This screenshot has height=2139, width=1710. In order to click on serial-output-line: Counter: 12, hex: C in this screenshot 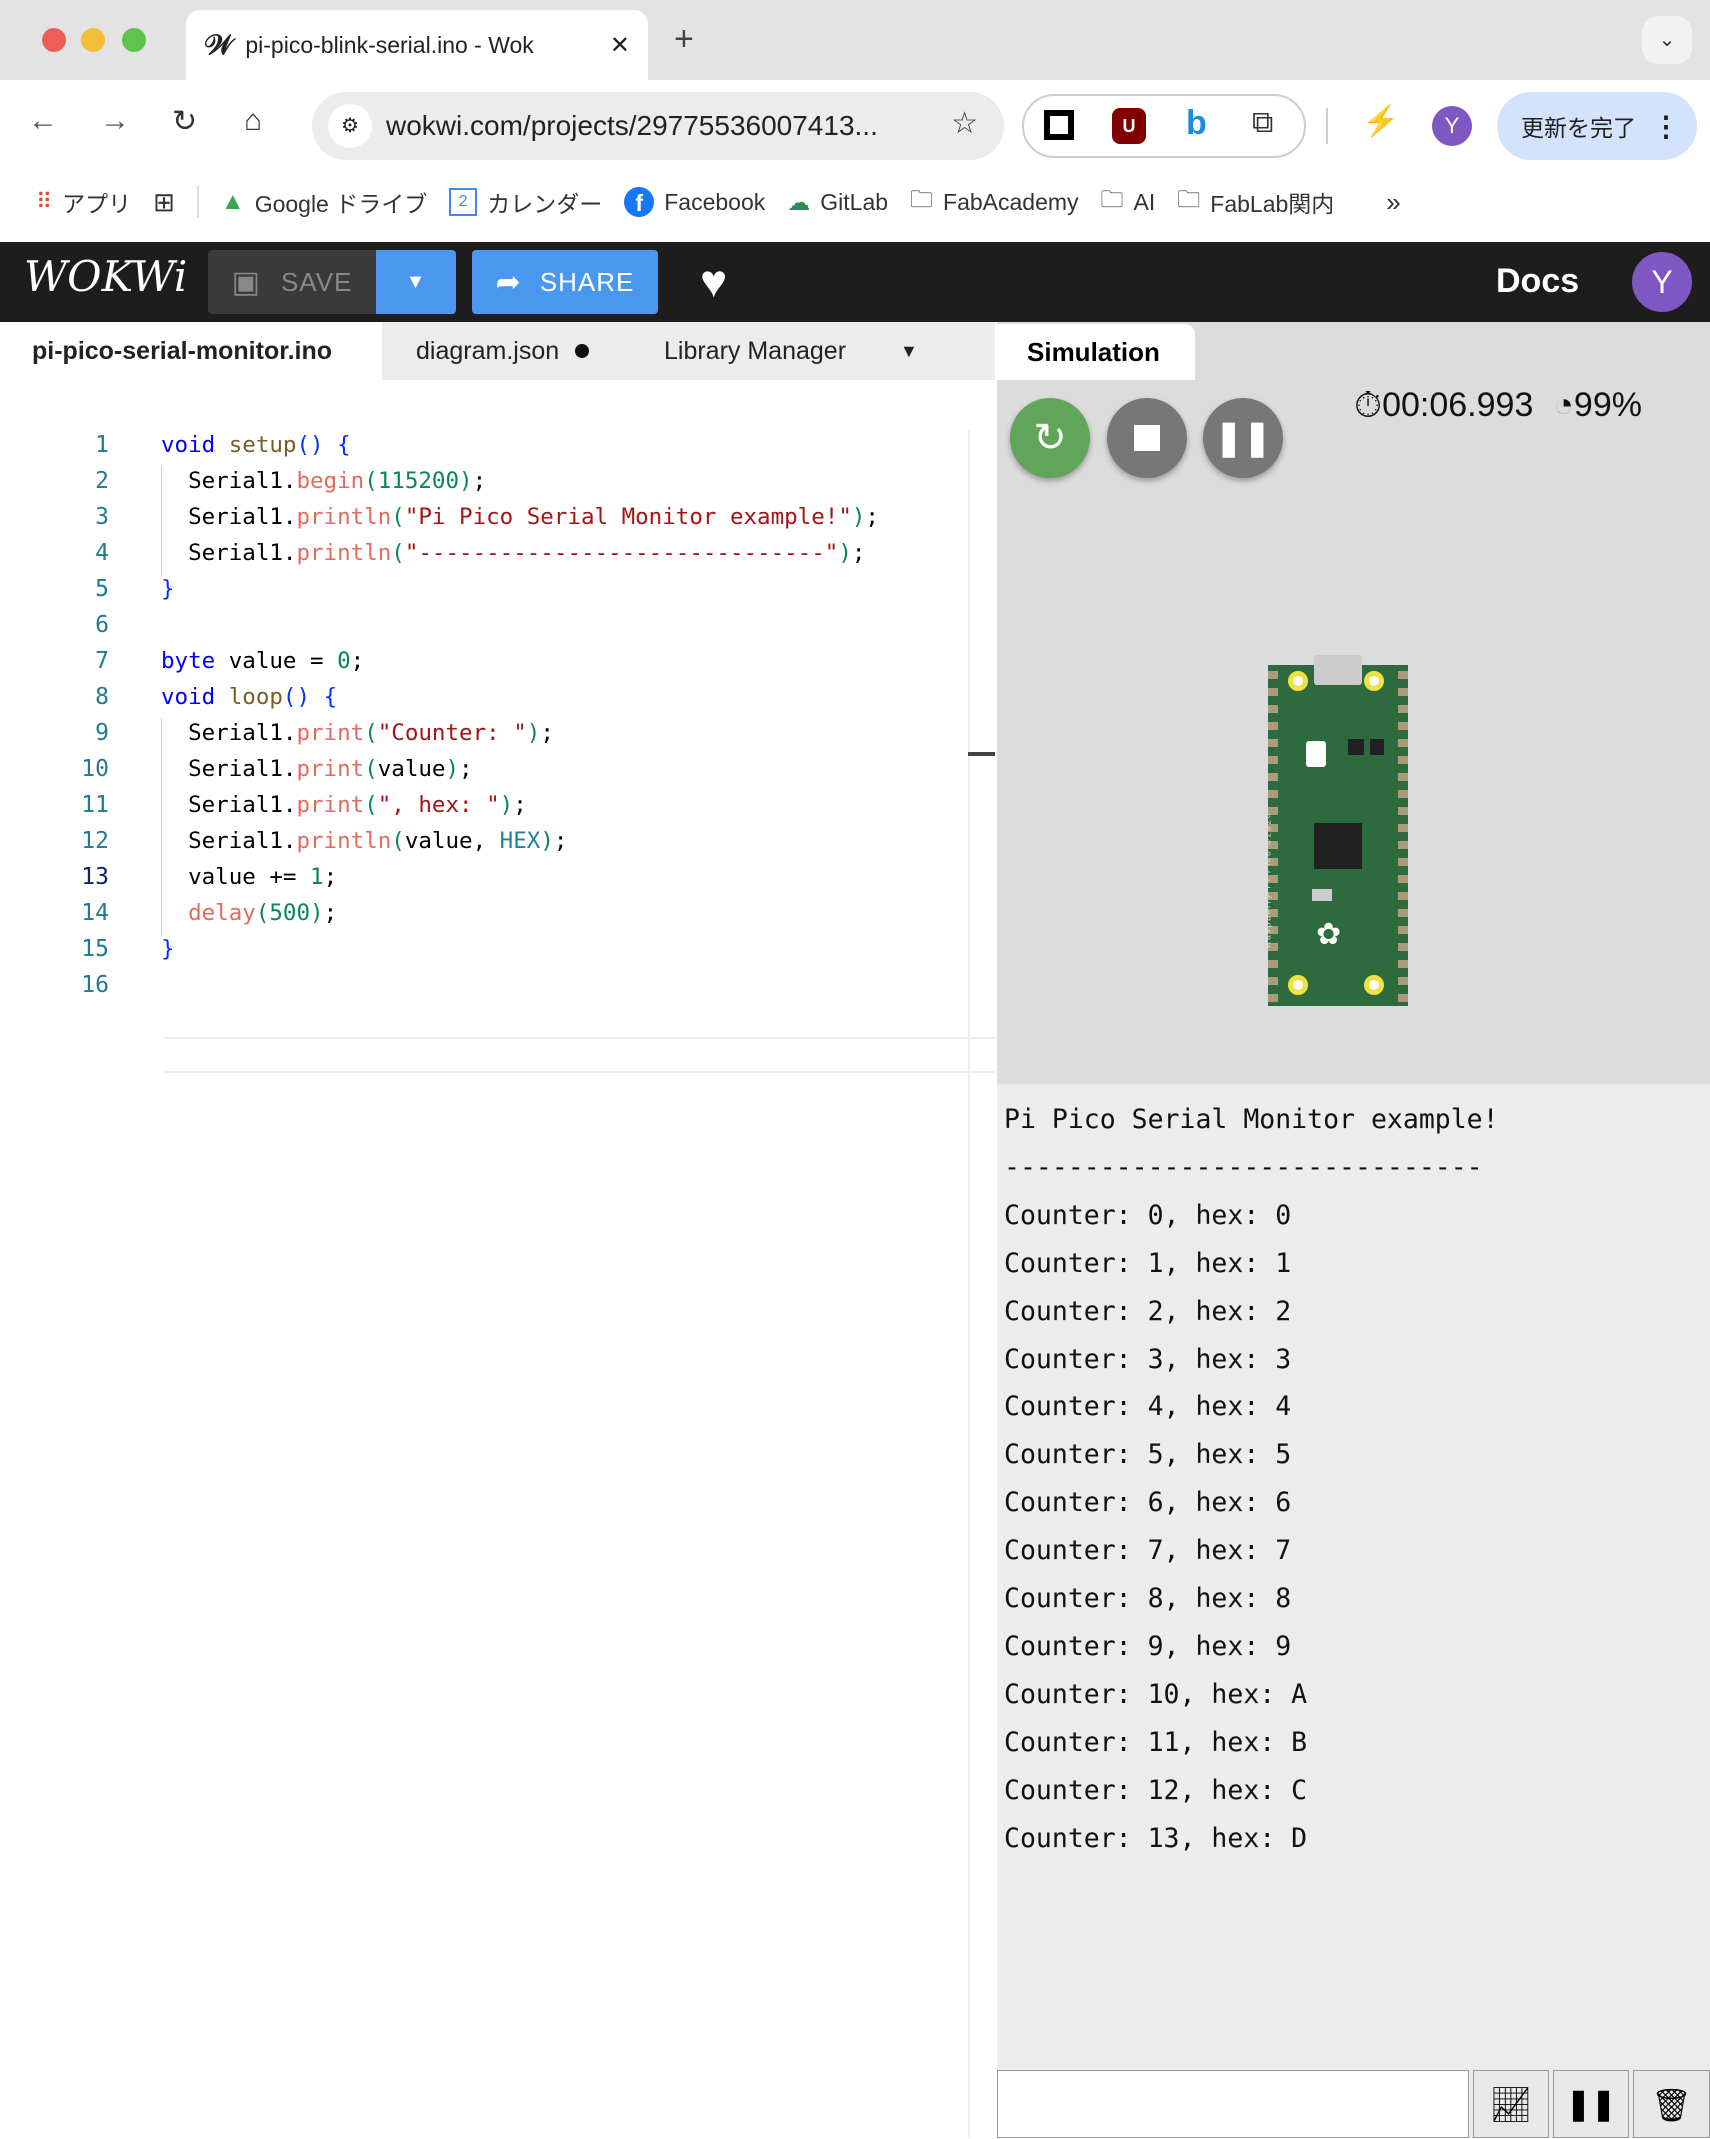, I will do `click(1156, 1790)`.